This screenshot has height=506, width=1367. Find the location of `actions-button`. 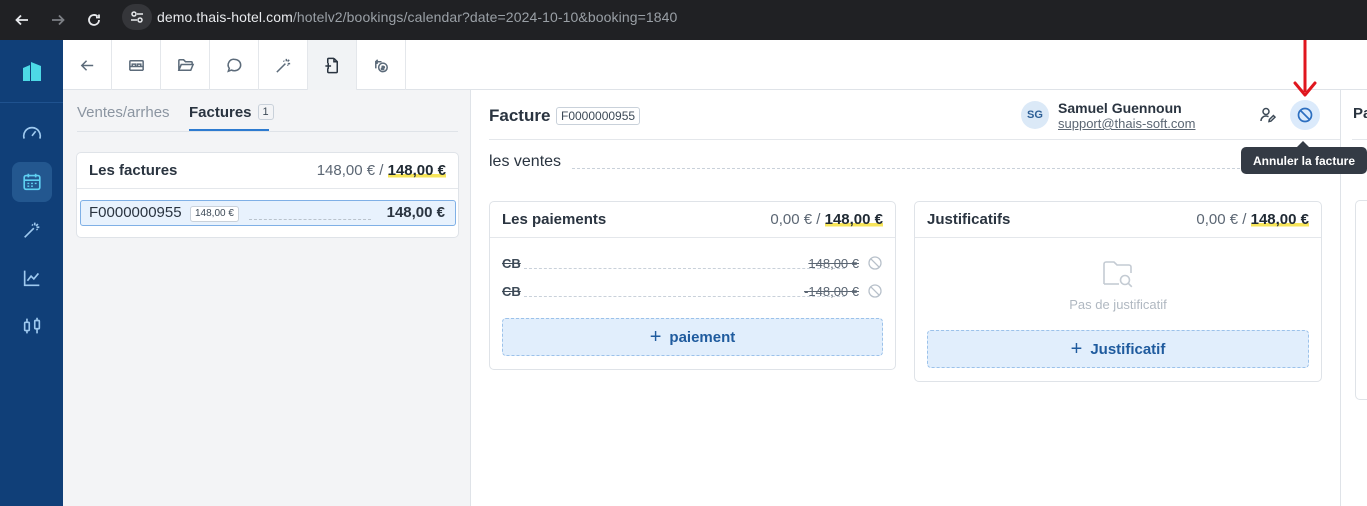

actions-button is located at coordinates (283, 65).